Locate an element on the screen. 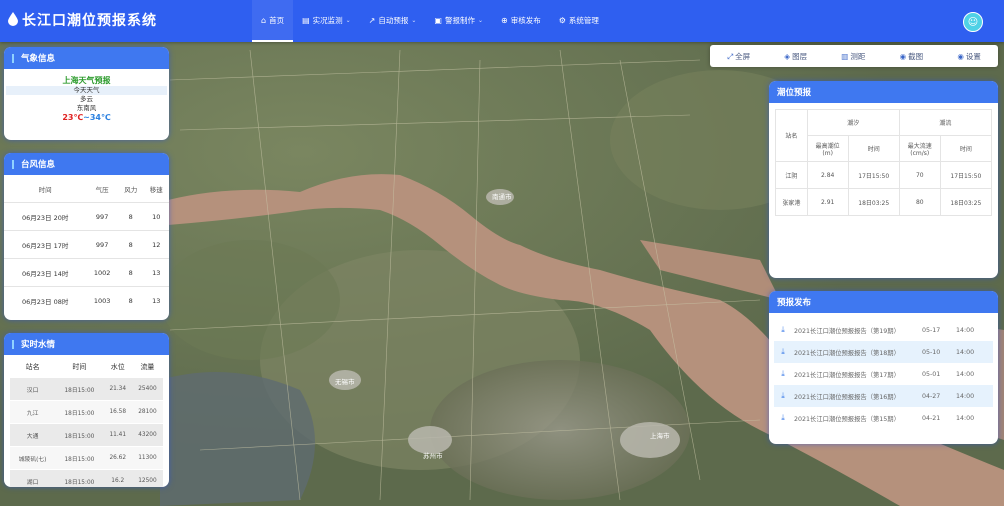 The image size is (1004, 506). screenshot-icon: ◉ is located at coordinates (903, 56).